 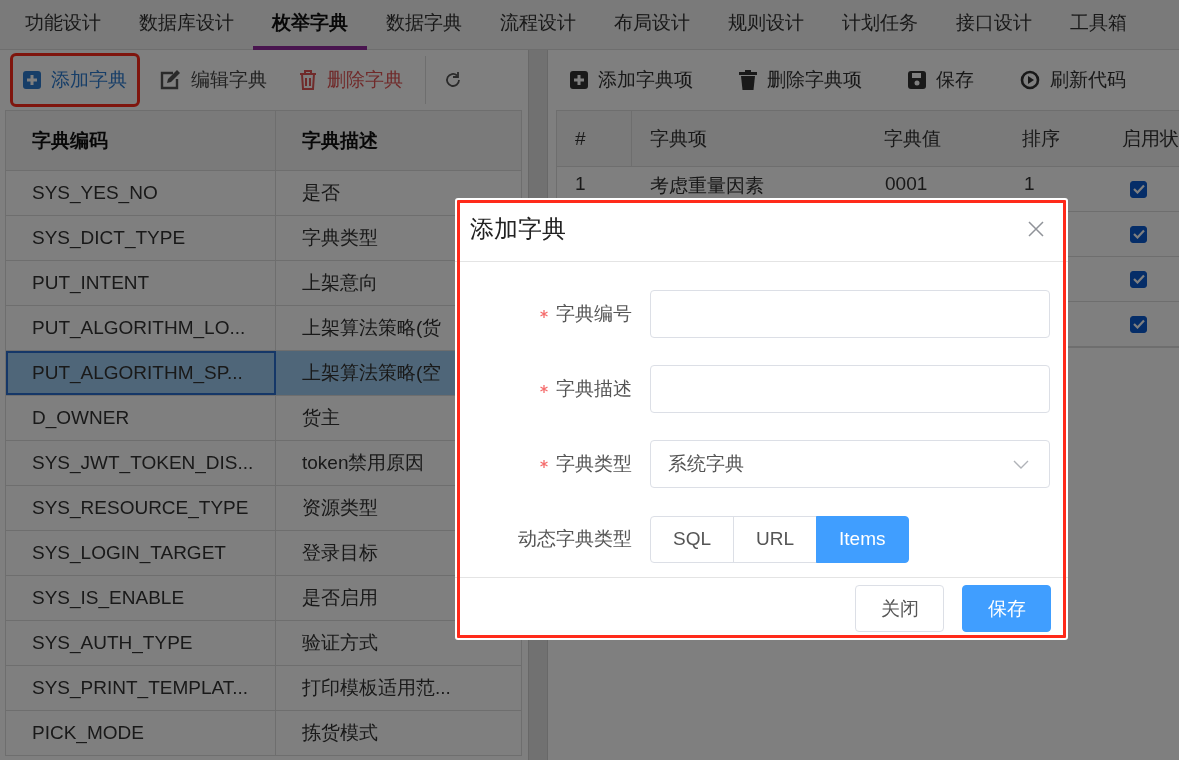 I want to click on table-cell: SYS_LOGIN_TARGET, so click(x=141, y=553).